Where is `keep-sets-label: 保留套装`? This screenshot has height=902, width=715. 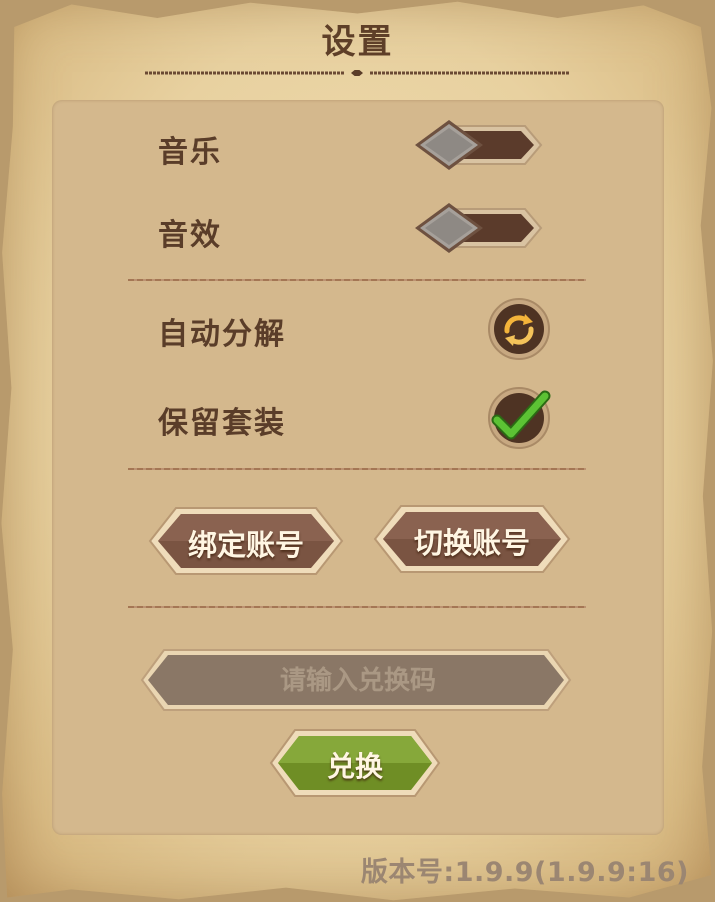 keep-sets-label: 保留套装 is located at coordinates (222, 423).